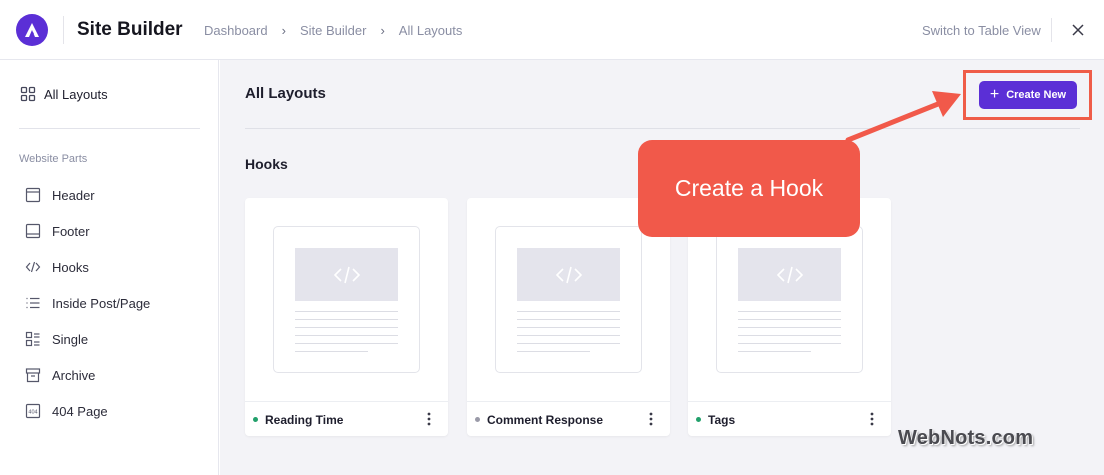 This screenshot has height=475, width=1104. I want to click on sidebar-section-label: Website Parts, so click(53, 159).